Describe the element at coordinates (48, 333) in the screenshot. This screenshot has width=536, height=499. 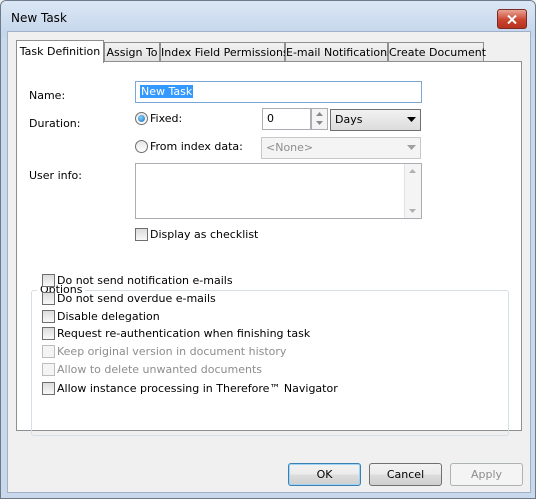
I see `option-checkbox-reauth` at that location.